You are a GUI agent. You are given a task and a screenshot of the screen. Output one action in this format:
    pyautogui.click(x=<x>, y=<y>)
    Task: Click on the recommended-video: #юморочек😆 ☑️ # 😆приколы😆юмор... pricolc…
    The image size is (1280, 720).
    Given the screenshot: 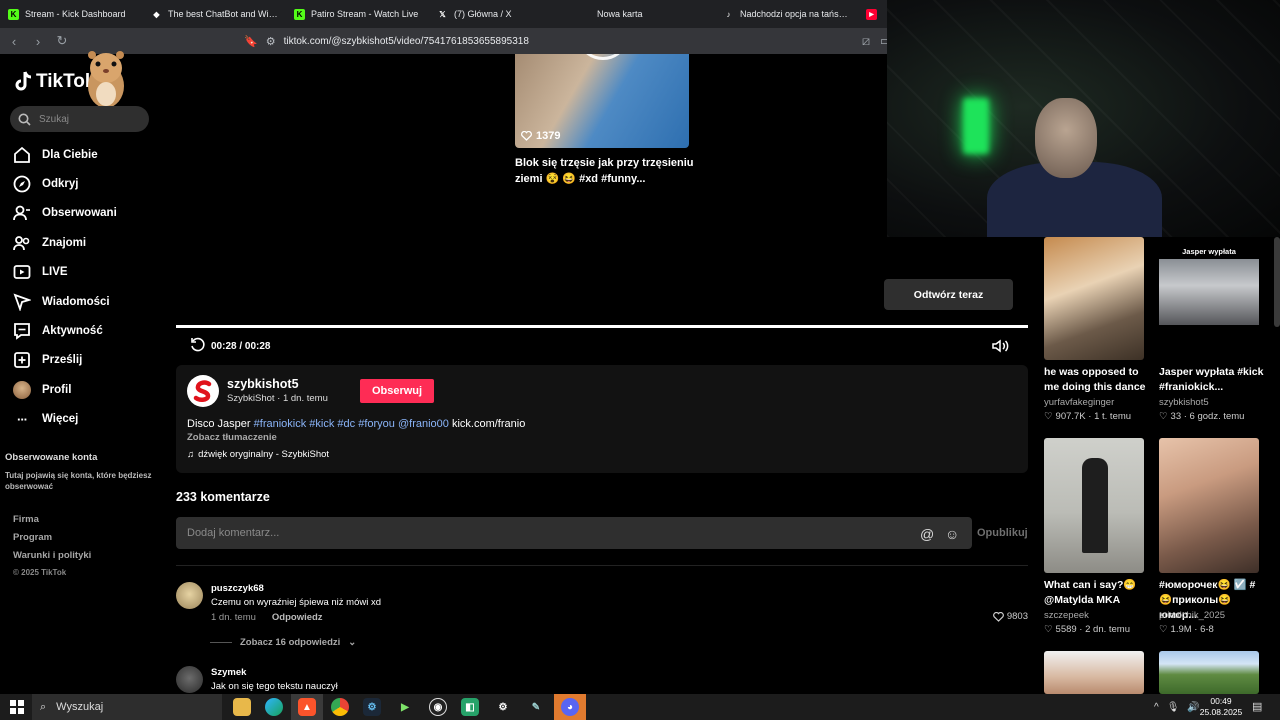 What is the action you would take?
    pyautogui.click(x=1214, y=538)
    